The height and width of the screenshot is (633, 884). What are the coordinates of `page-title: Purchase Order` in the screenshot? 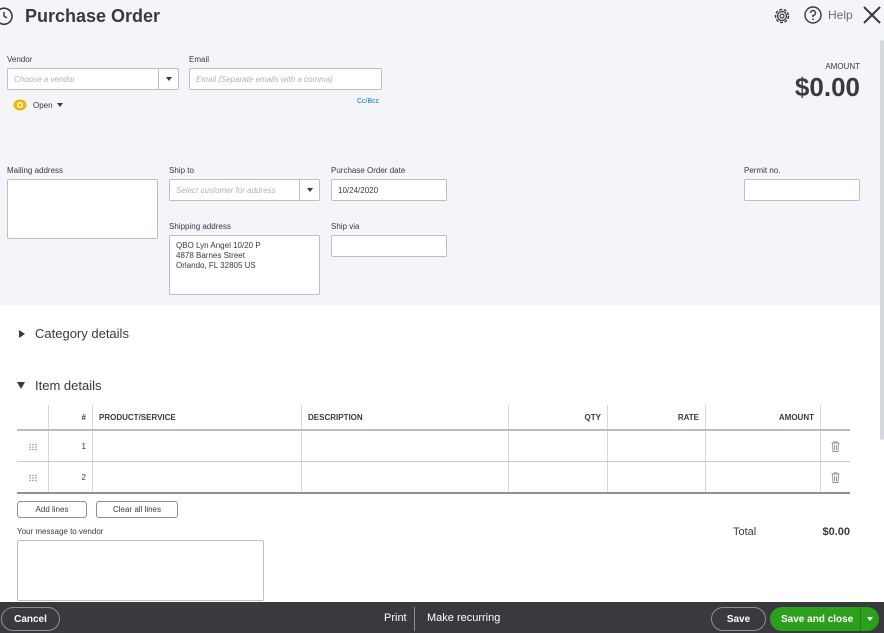 It's located at (93, 16).